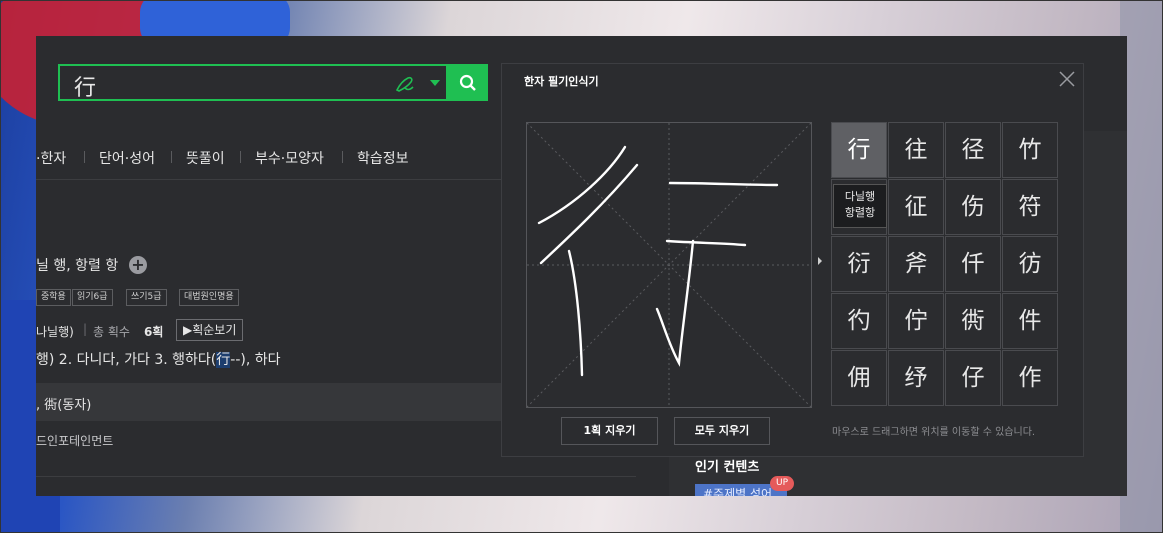  What do you see at coordinates (253, 82) in the screenshot?
I see `search-box: 行` at bounding box center [253, 82].